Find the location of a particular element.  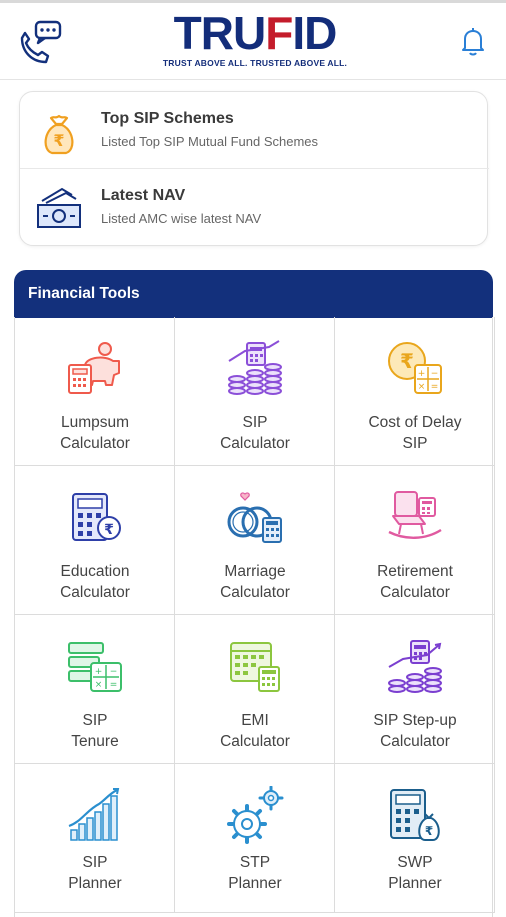

tool-label: EMI Calculator is located at coordinates (255, 731).